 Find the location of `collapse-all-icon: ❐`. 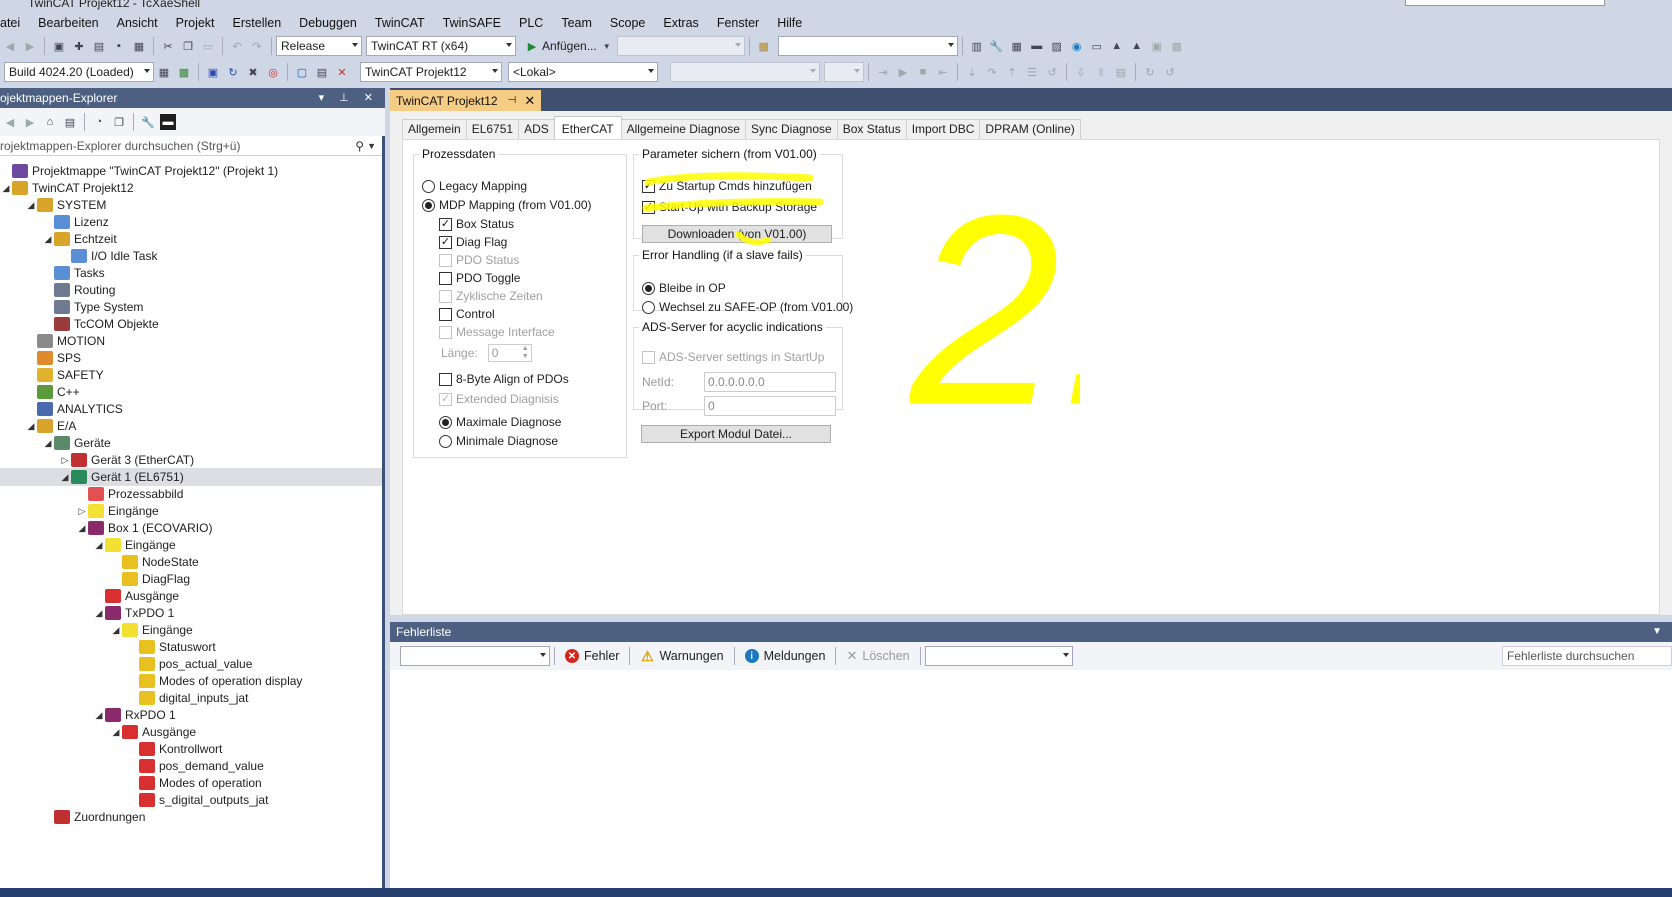

collapse-all-icon: ❐ is located at coordinates (119, 122).